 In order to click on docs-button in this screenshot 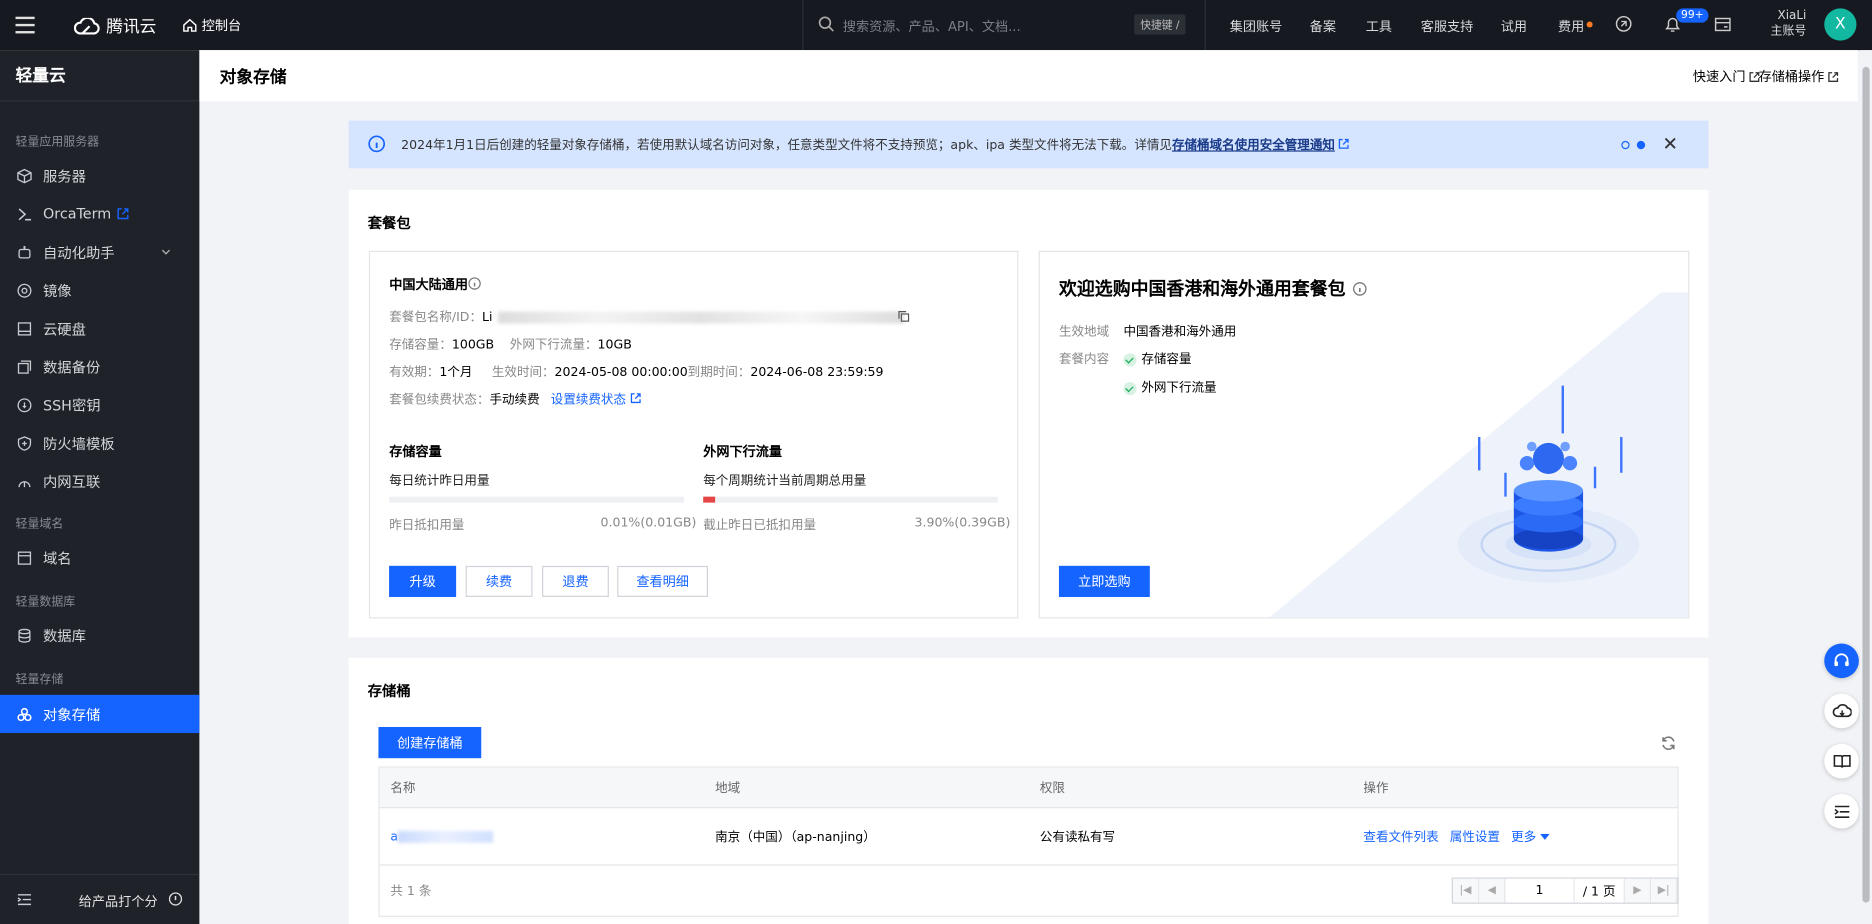, I will do `click(1841, 761)`.